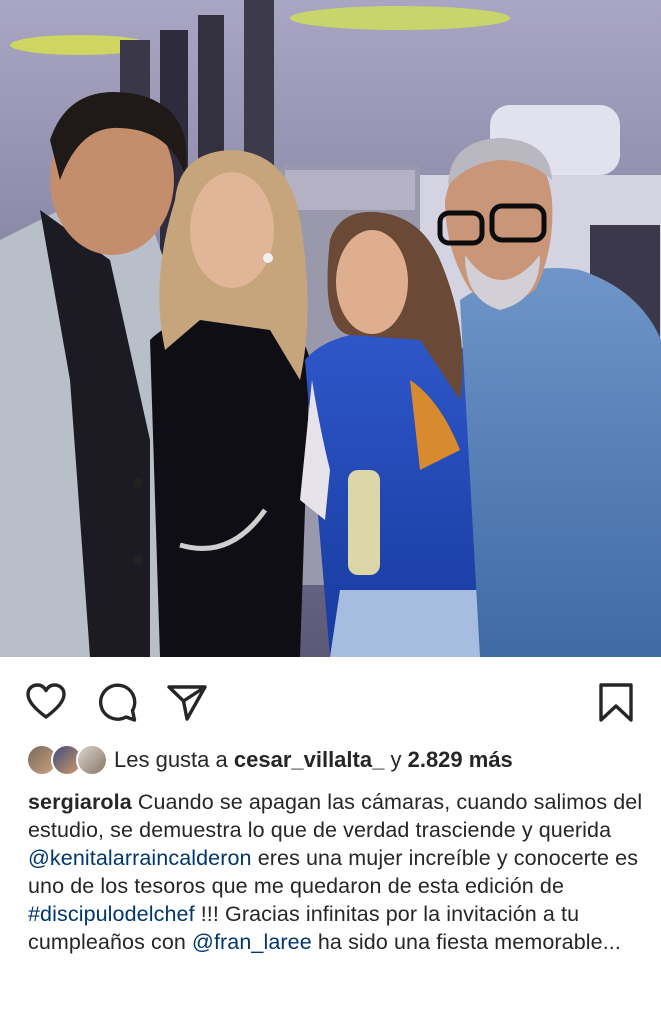  What do you see at coordinates (67, 760) in the screenshot?
I see `liker-avatars` at bounding box center [67, 760].